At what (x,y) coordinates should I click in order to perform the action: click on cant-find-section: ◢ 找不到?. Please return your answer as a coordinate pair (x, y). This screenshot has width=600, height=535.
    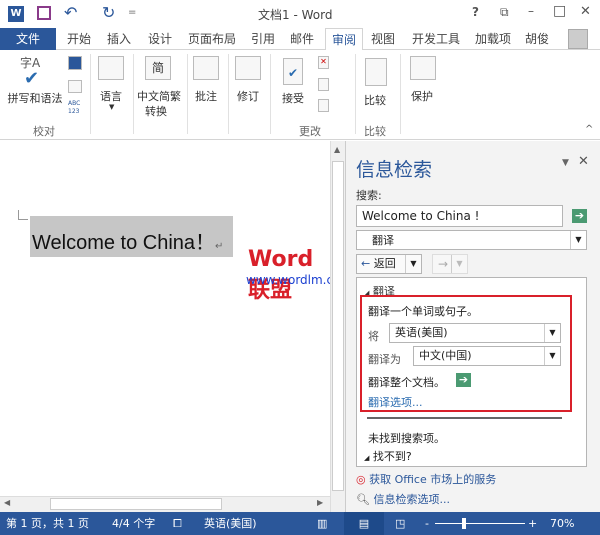
    Looking at the image, I should click on (388, 456).